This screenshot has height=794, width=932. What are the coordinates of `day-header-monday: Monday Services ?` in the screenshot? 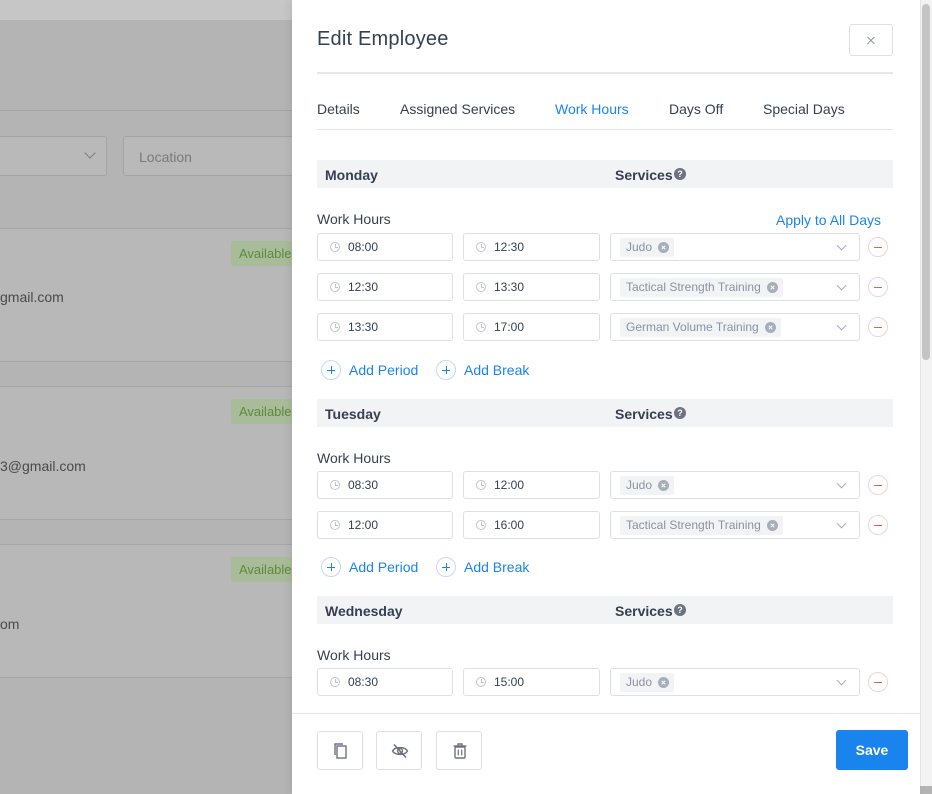 It's located at (605, 174).